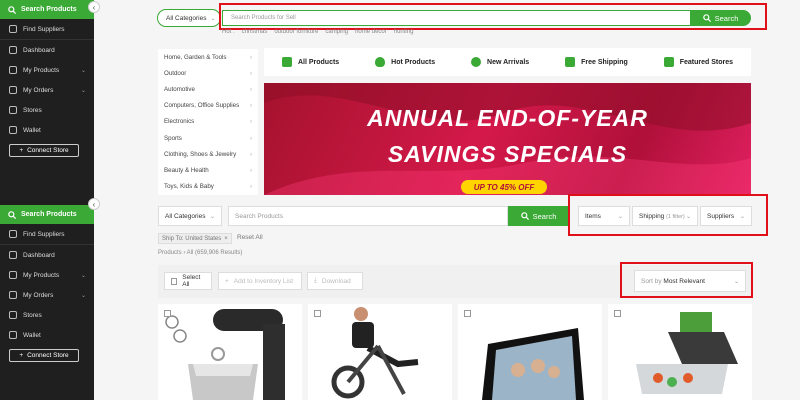  What do you see at coordinates (179, 122) in the screenshot?
I see `category-label: Electronics` at bounding box center [179, 122].